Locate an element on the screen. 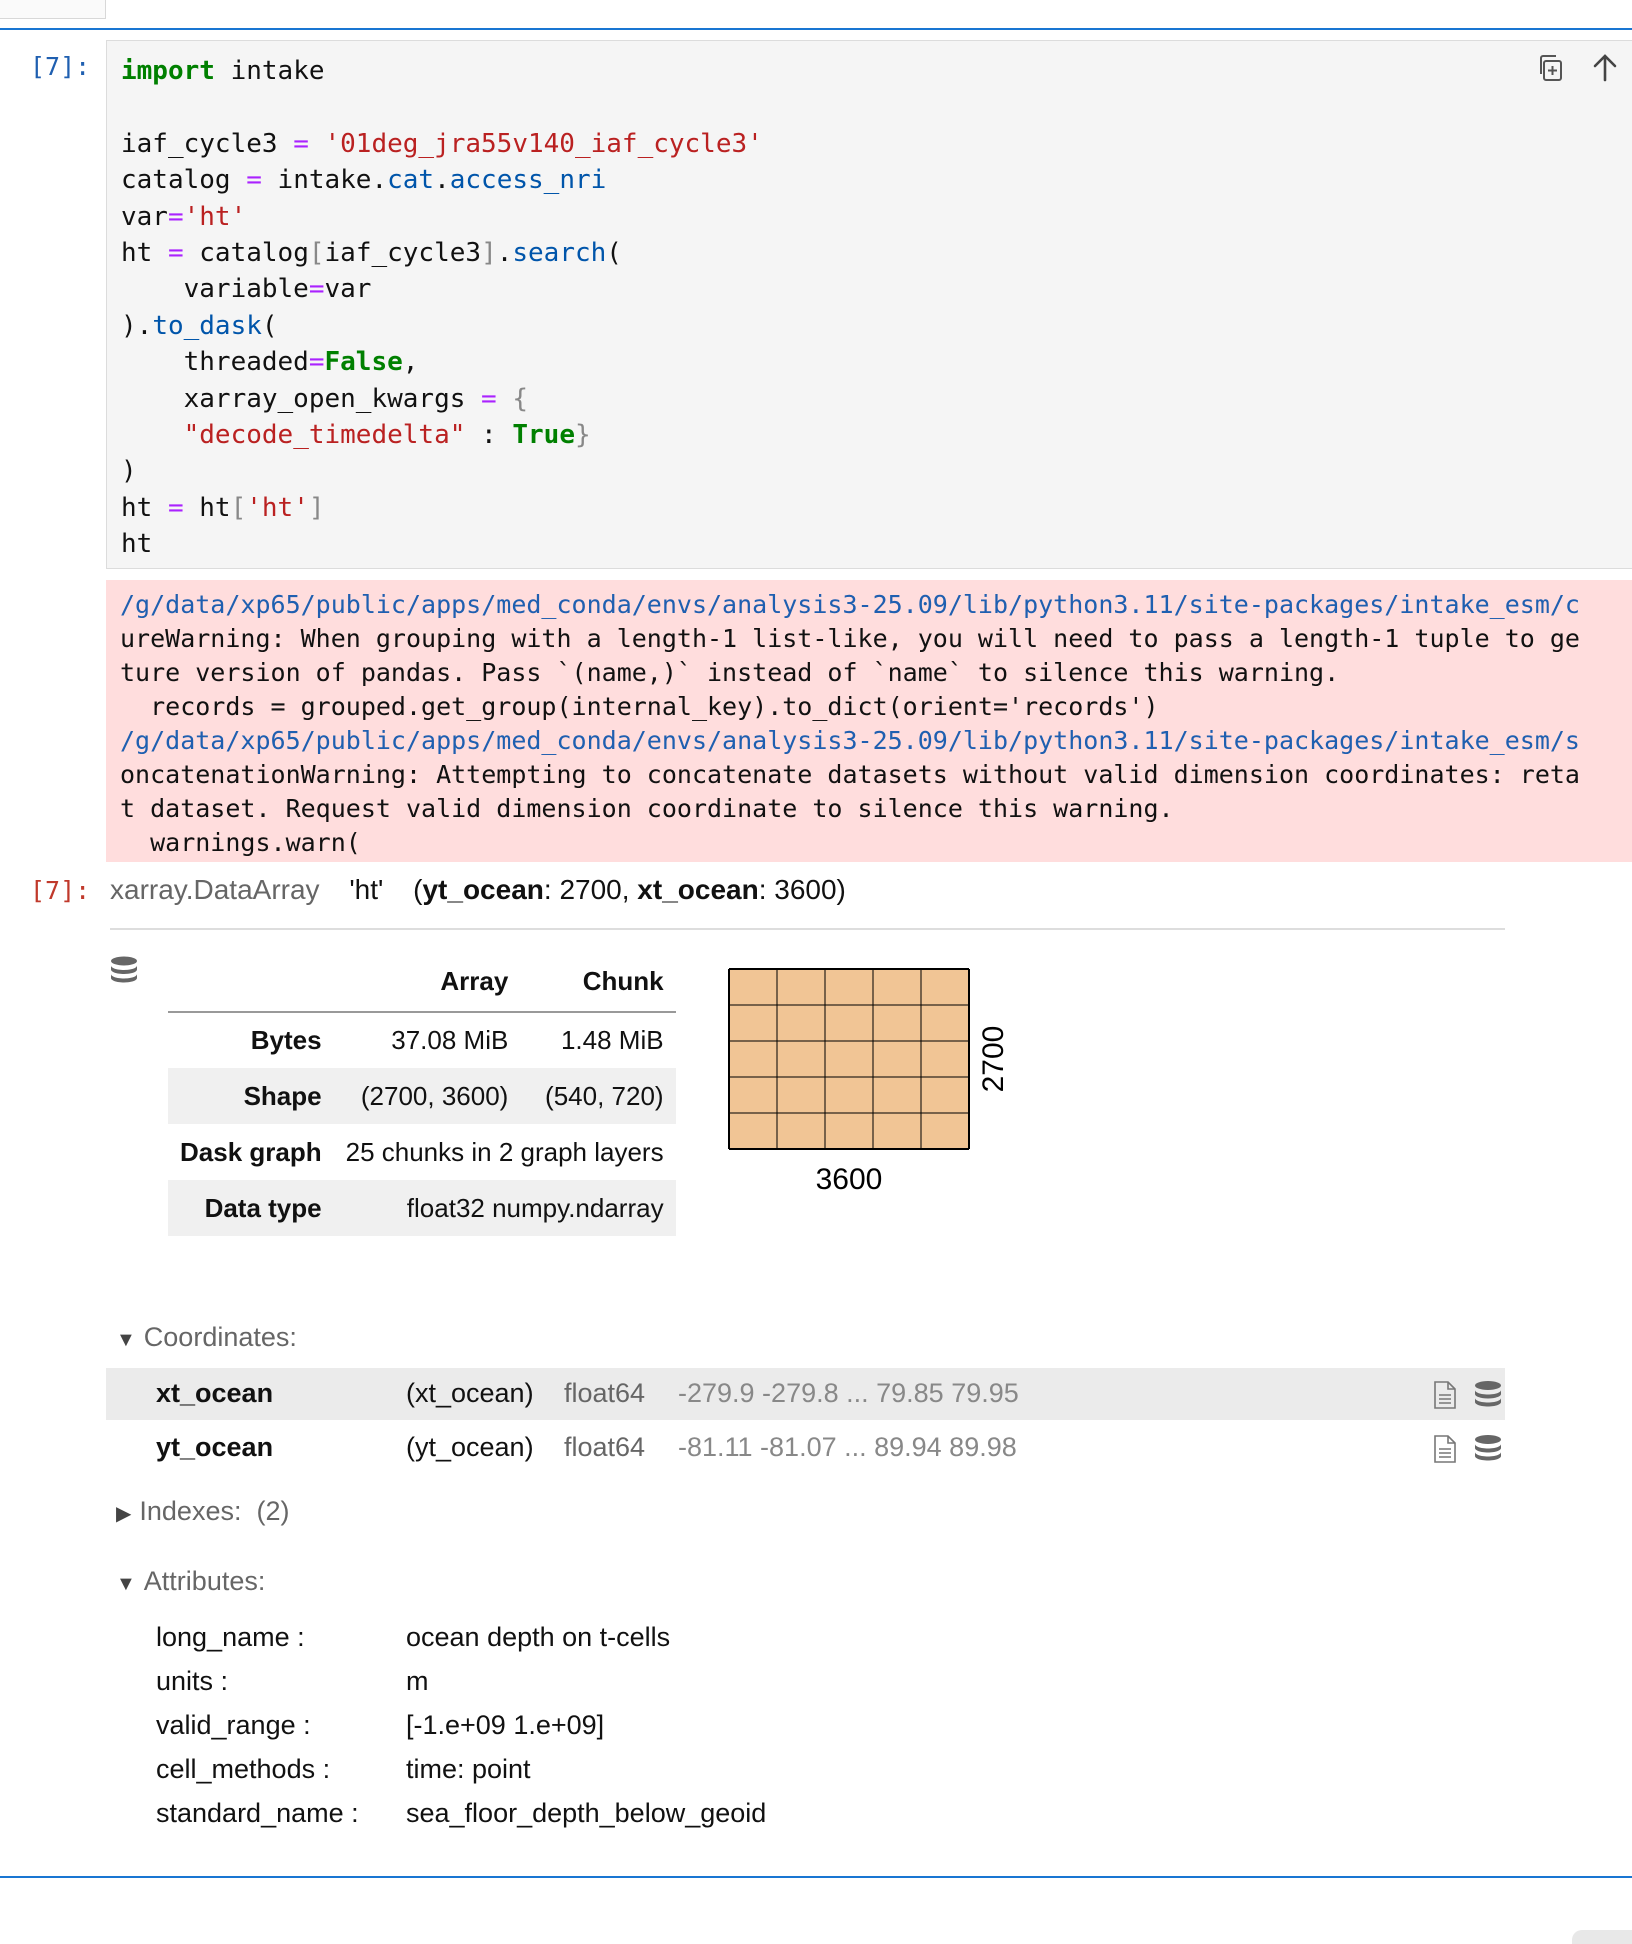  dim-xt-name: xt_ocean is located at coordinates (698, 889).